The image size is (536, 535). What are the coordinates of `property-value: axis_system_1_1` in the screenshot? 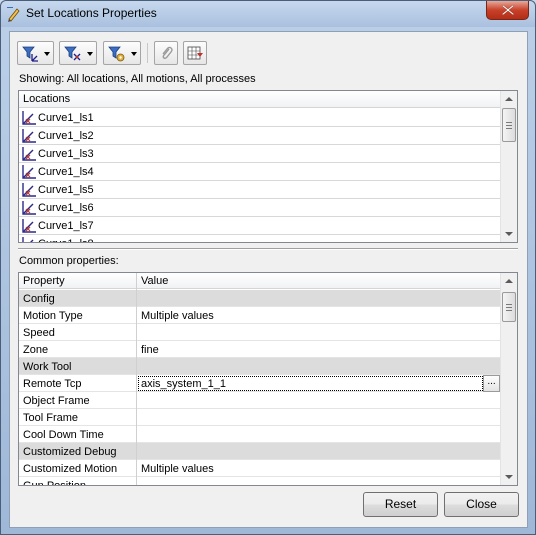 It's located at (183, 384).